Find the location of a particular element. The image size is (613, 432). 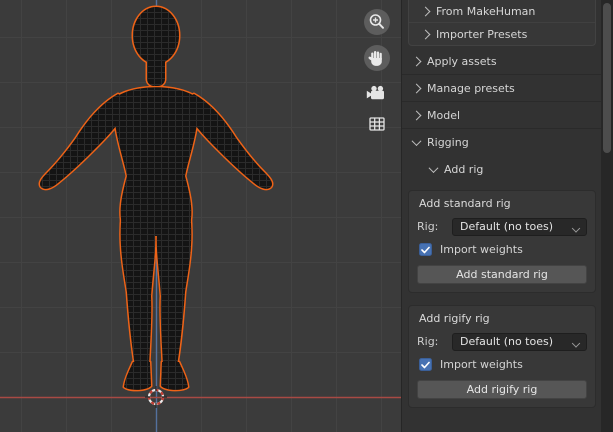

panel-header-label: Model is located at coordinates (444, 115).